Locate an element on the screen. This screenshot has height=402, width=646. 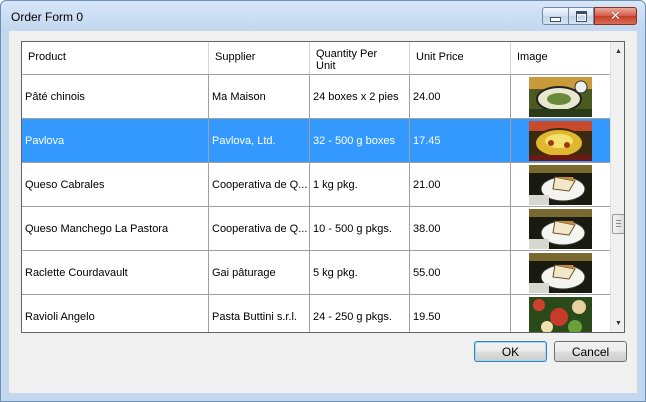
cell-unit-price: 21.00 is located at coordinates (460, 184).